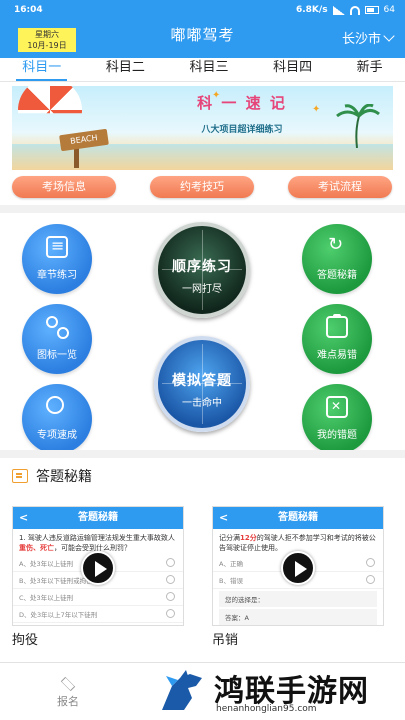  What do you see at coordinates (98, 597) in the screenshot?
I see `option-item: C、处3年以上徒刑` at bounding box center [98, 597].